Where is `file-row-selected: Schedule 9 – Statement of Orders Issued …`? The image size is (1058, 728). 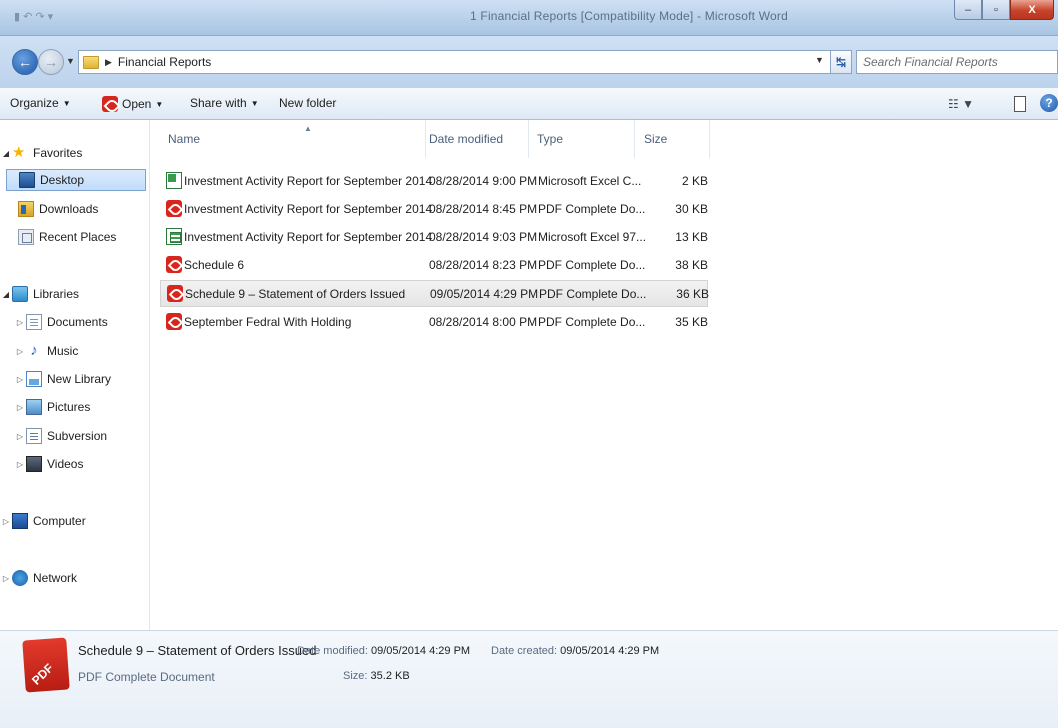 file-row-selected: Schedule 9 – Statement of Orders Issued … is located at coordinates (434, 293).